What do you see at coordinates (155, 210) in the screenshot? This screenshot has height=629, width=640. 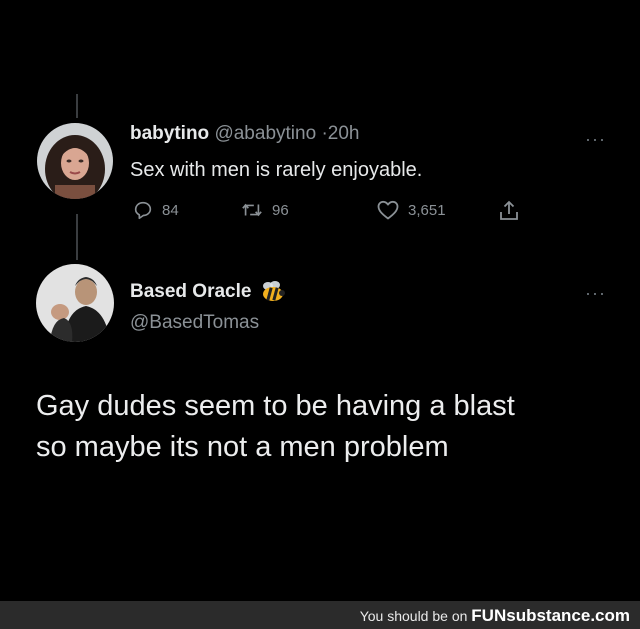 I see `reply-button: 84` at bounding box center [155, 210].